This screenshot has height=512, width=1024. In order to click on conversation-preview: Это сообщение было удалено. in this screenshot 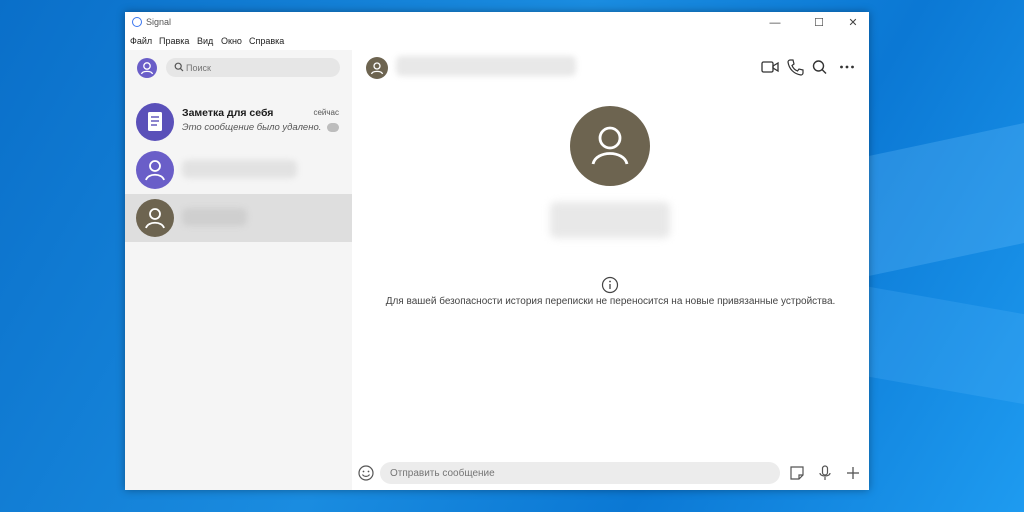, I will do `click(252, 127)`.